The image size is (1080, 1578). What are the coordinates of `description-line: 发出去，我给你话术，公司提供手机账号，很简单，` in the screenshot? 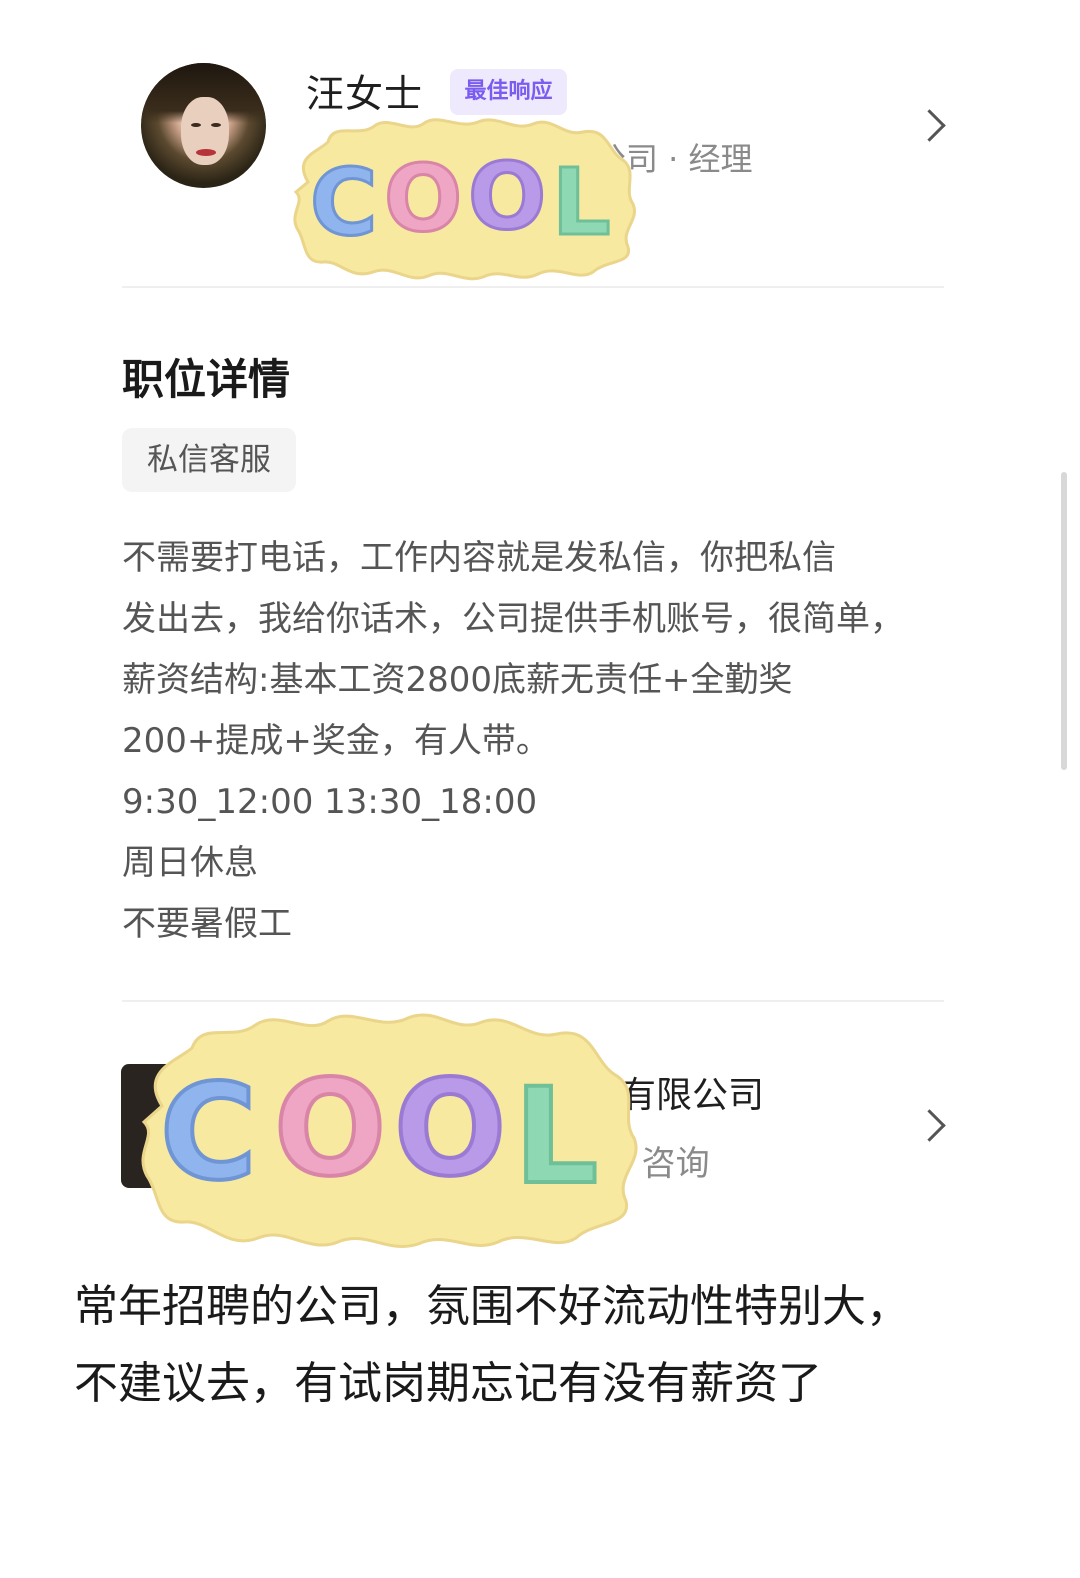 It's located at (513, 619).